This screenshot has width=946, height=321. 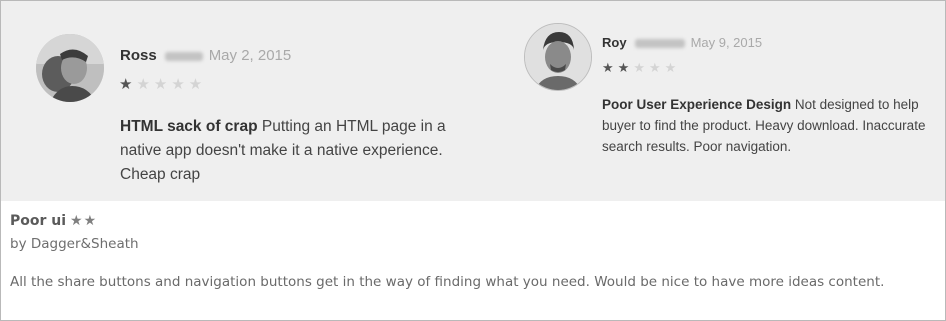 What do you see at coordinates (205, 55) in the screenshot?
I see `review-header: Ross May 2, 2015` at bounding box center [205, 55].